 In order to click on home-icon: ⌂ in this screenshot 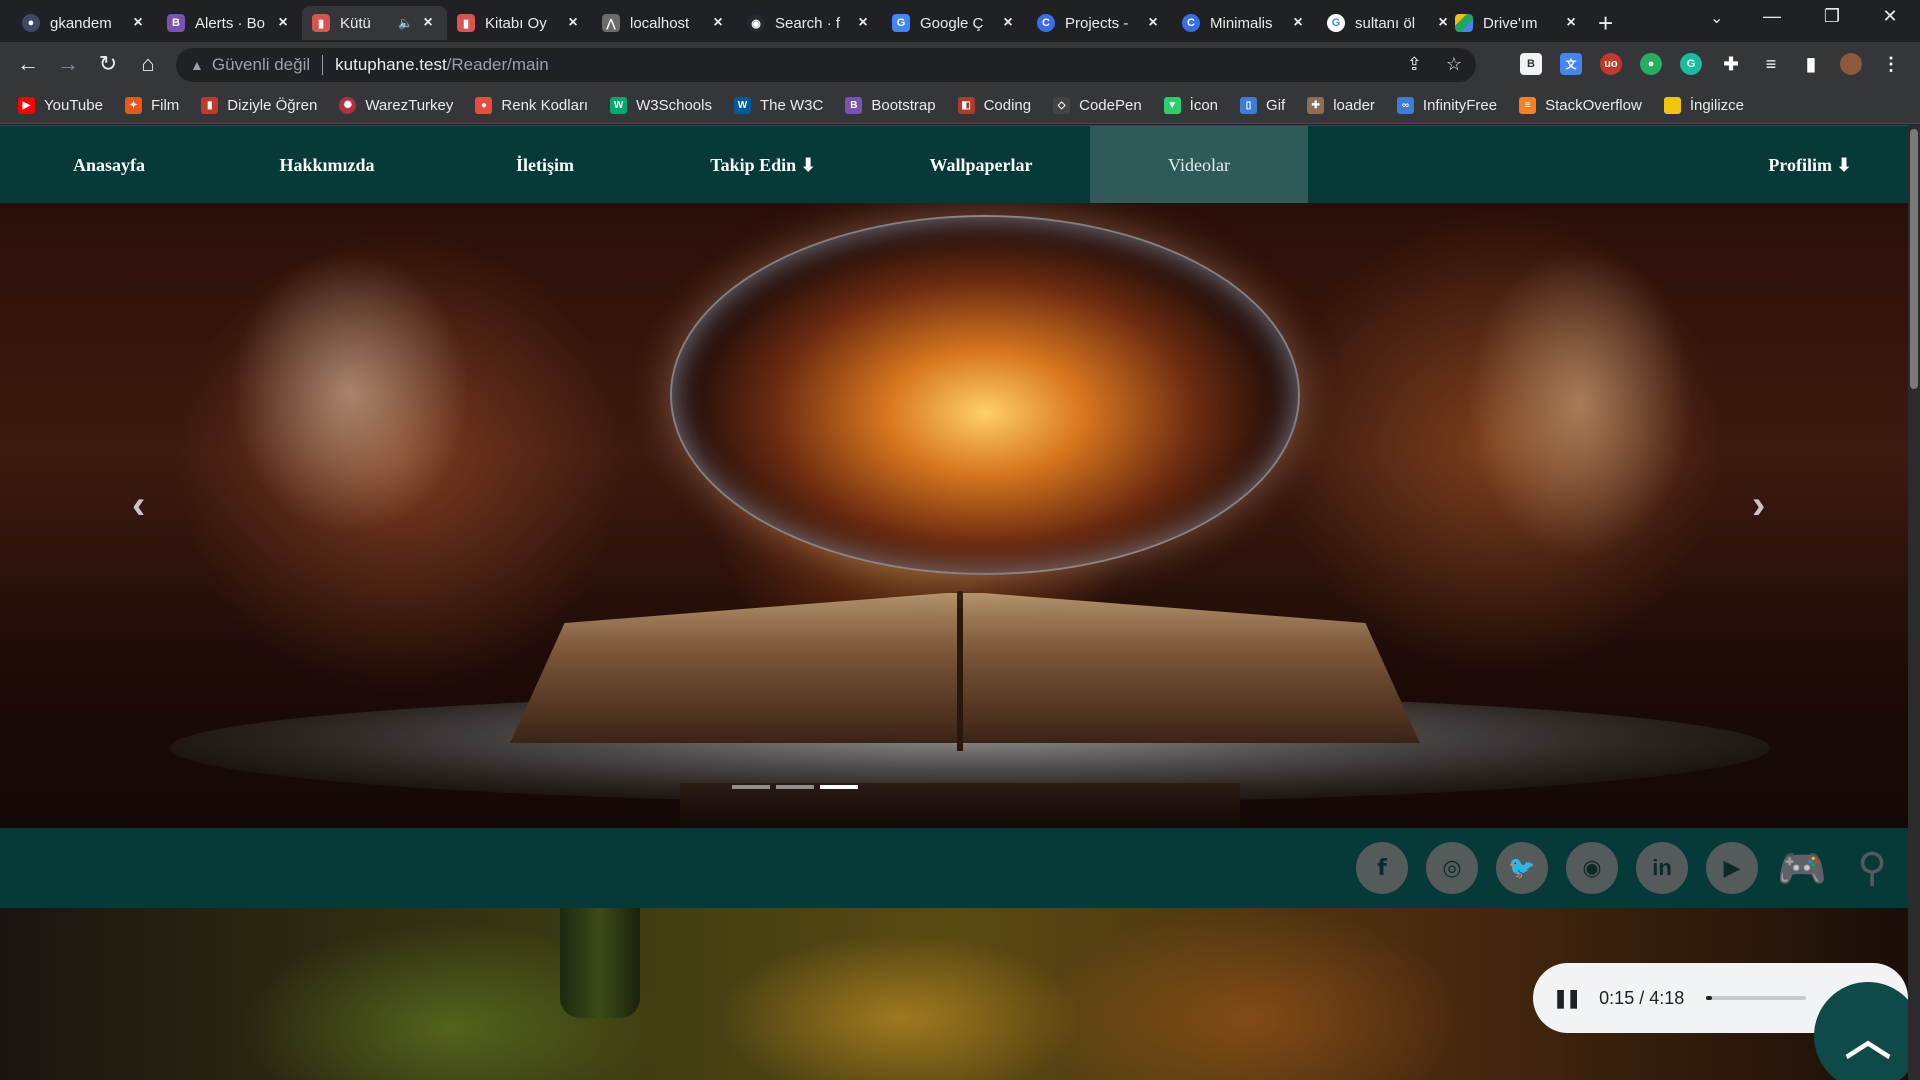, I will do `click(148, 64)`.